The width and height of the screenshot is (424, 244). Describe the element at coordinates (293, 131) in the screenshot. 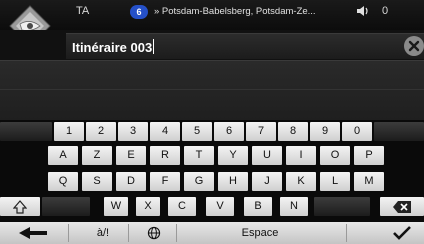

I see `key-8: 8` at that location.